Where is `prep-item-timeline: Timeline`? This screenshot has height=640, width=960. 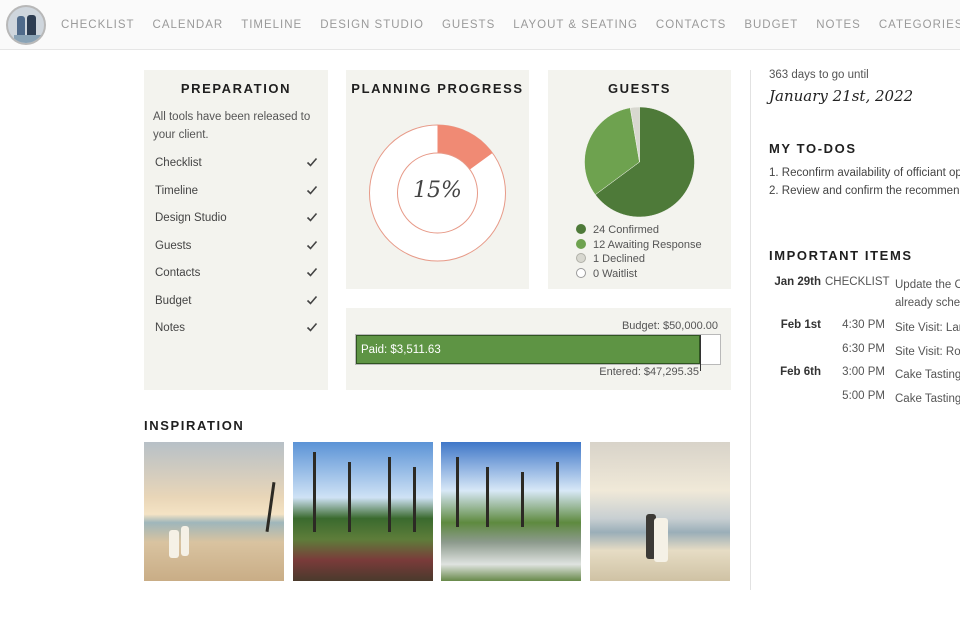 prep-item-timeline: Timeline is located at coordinates (236, 198).